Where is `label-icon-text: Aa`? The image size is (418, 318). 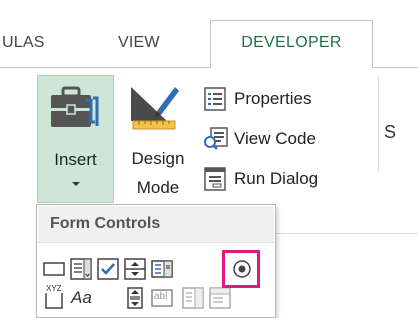 label-icon-text: Aa is located at coordinates (81, 297).